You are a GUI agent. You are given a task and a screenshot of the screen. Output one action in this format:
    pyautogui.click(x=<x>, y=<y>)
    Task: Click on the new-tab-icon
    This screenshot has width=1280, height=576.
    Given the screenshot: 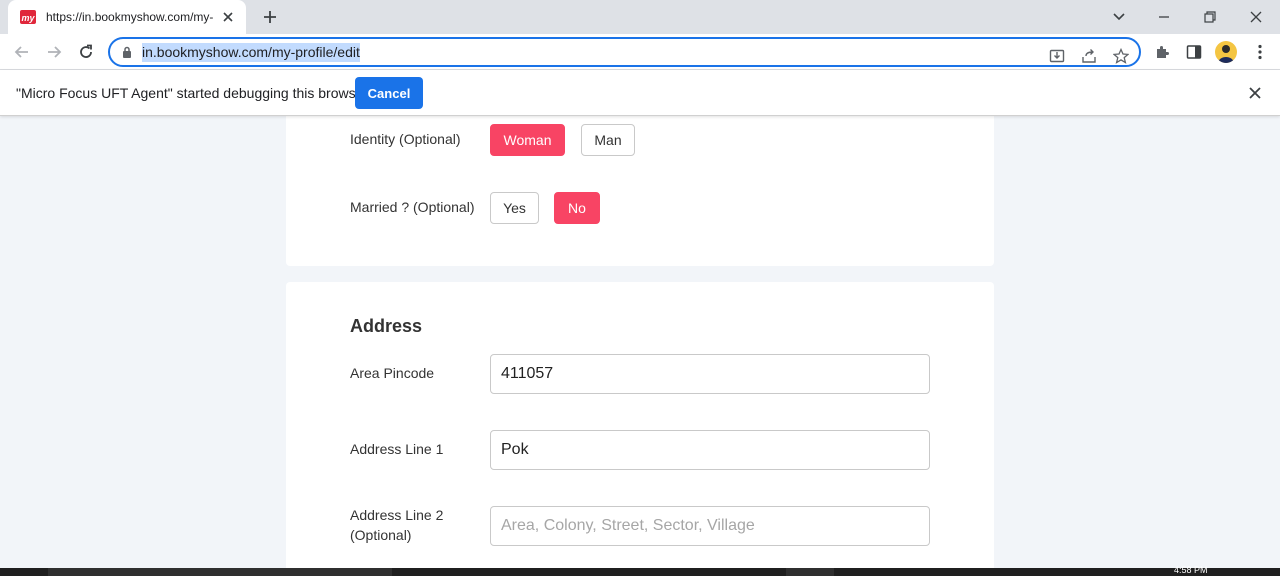 What is the action you would take?
    pyautogui.click(x=270, y=17)
    